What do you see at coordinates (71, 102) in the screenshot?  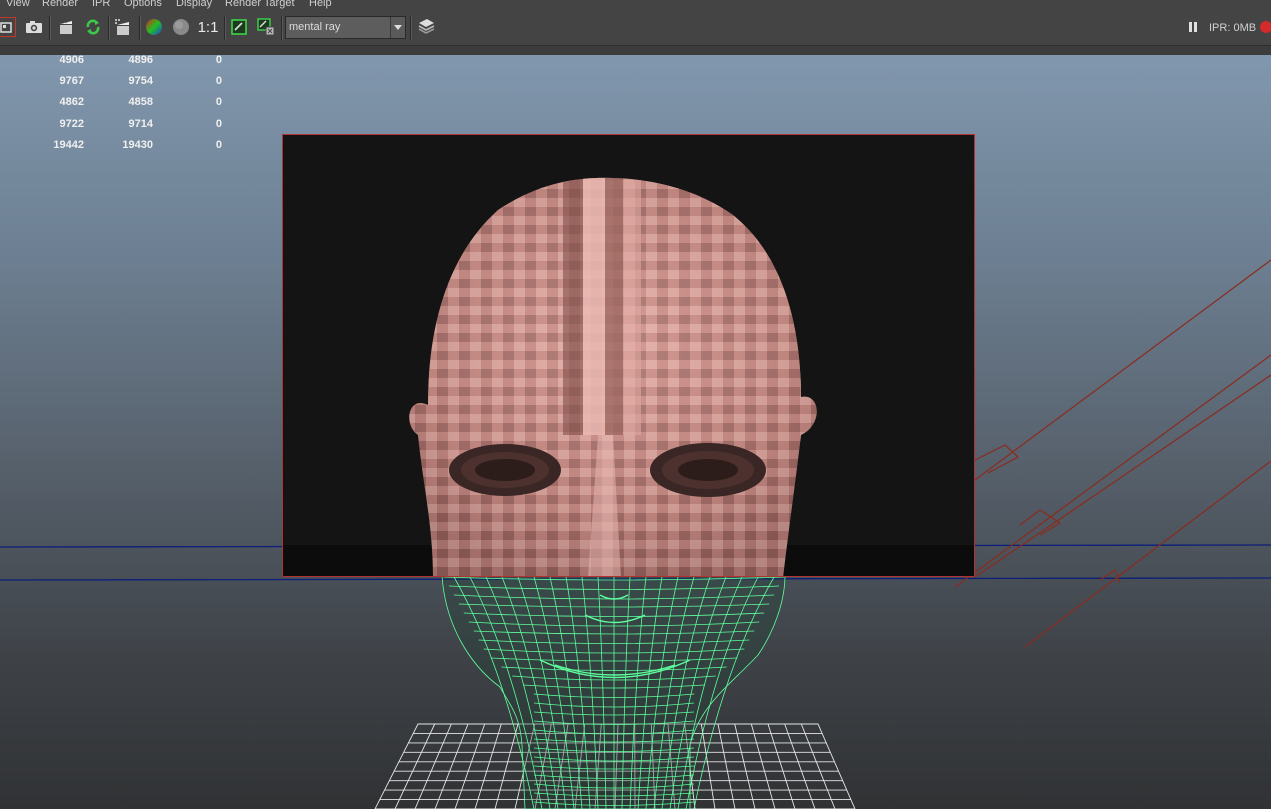 I see `stat-cell: 4862` at bounding box center [71, 102].